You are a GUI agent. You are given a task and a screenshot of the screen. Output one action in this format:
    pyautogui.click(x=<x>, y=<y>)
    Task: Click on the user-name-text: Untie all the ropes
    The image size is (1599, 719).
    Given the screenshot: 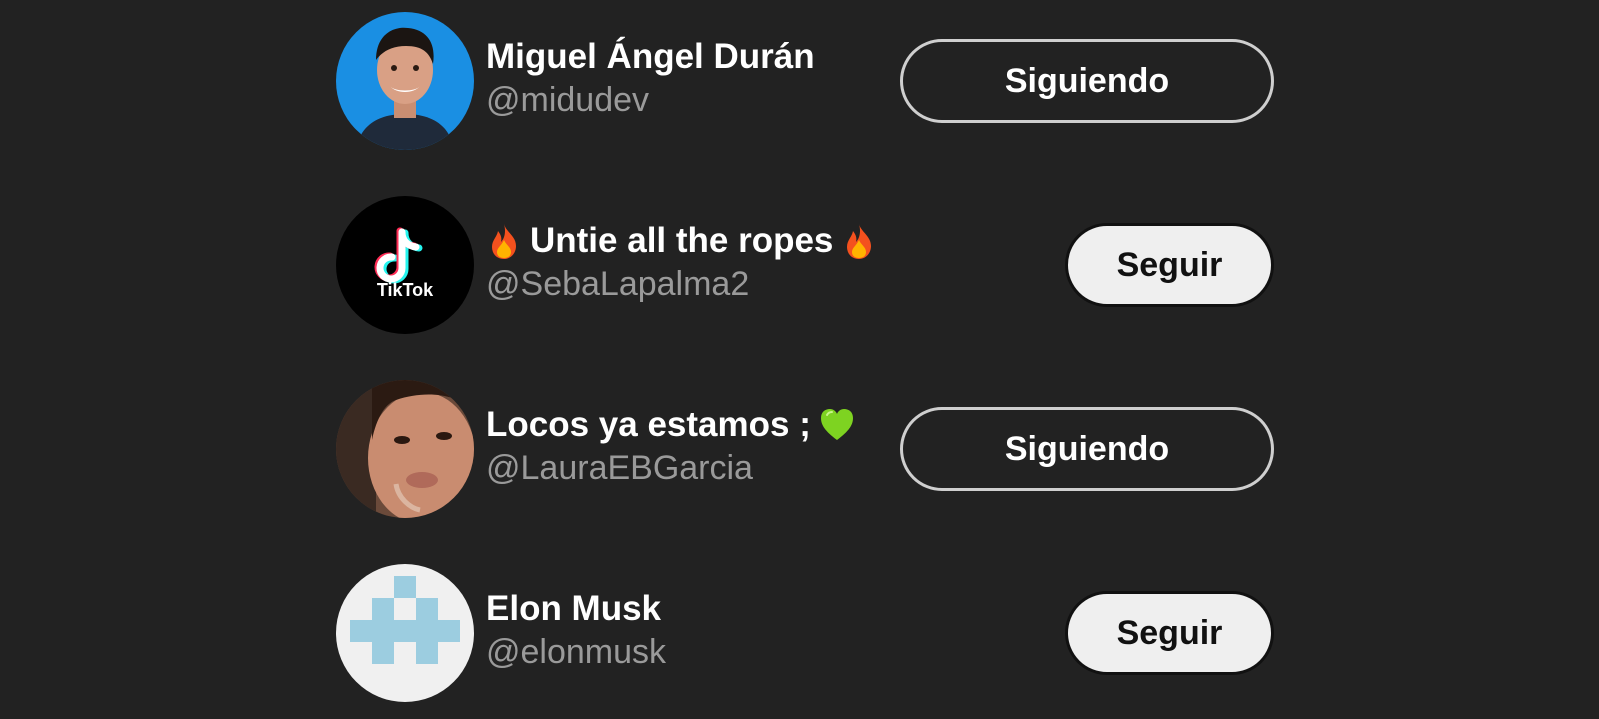 What is the action you would take?
    pyautogui.click(x=682, y=240)
    